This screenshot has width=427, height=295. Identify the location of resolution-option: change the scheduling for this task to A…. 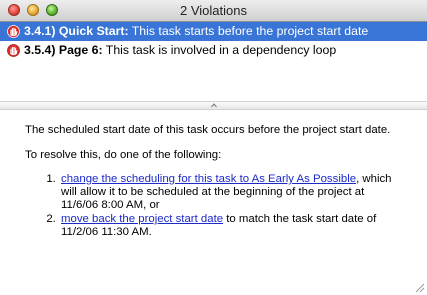
(229, 192).